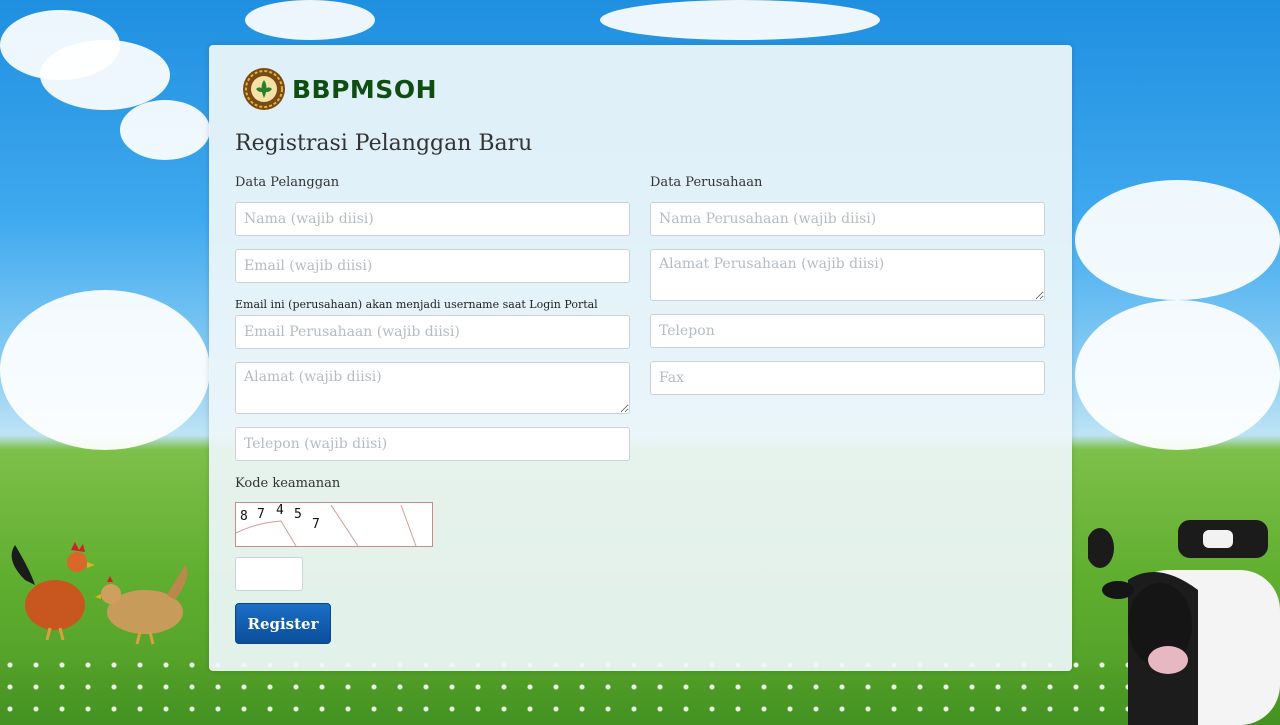 This screenshot has height=725, width=1280. I want to click on company-email-input, so click(432, 332).